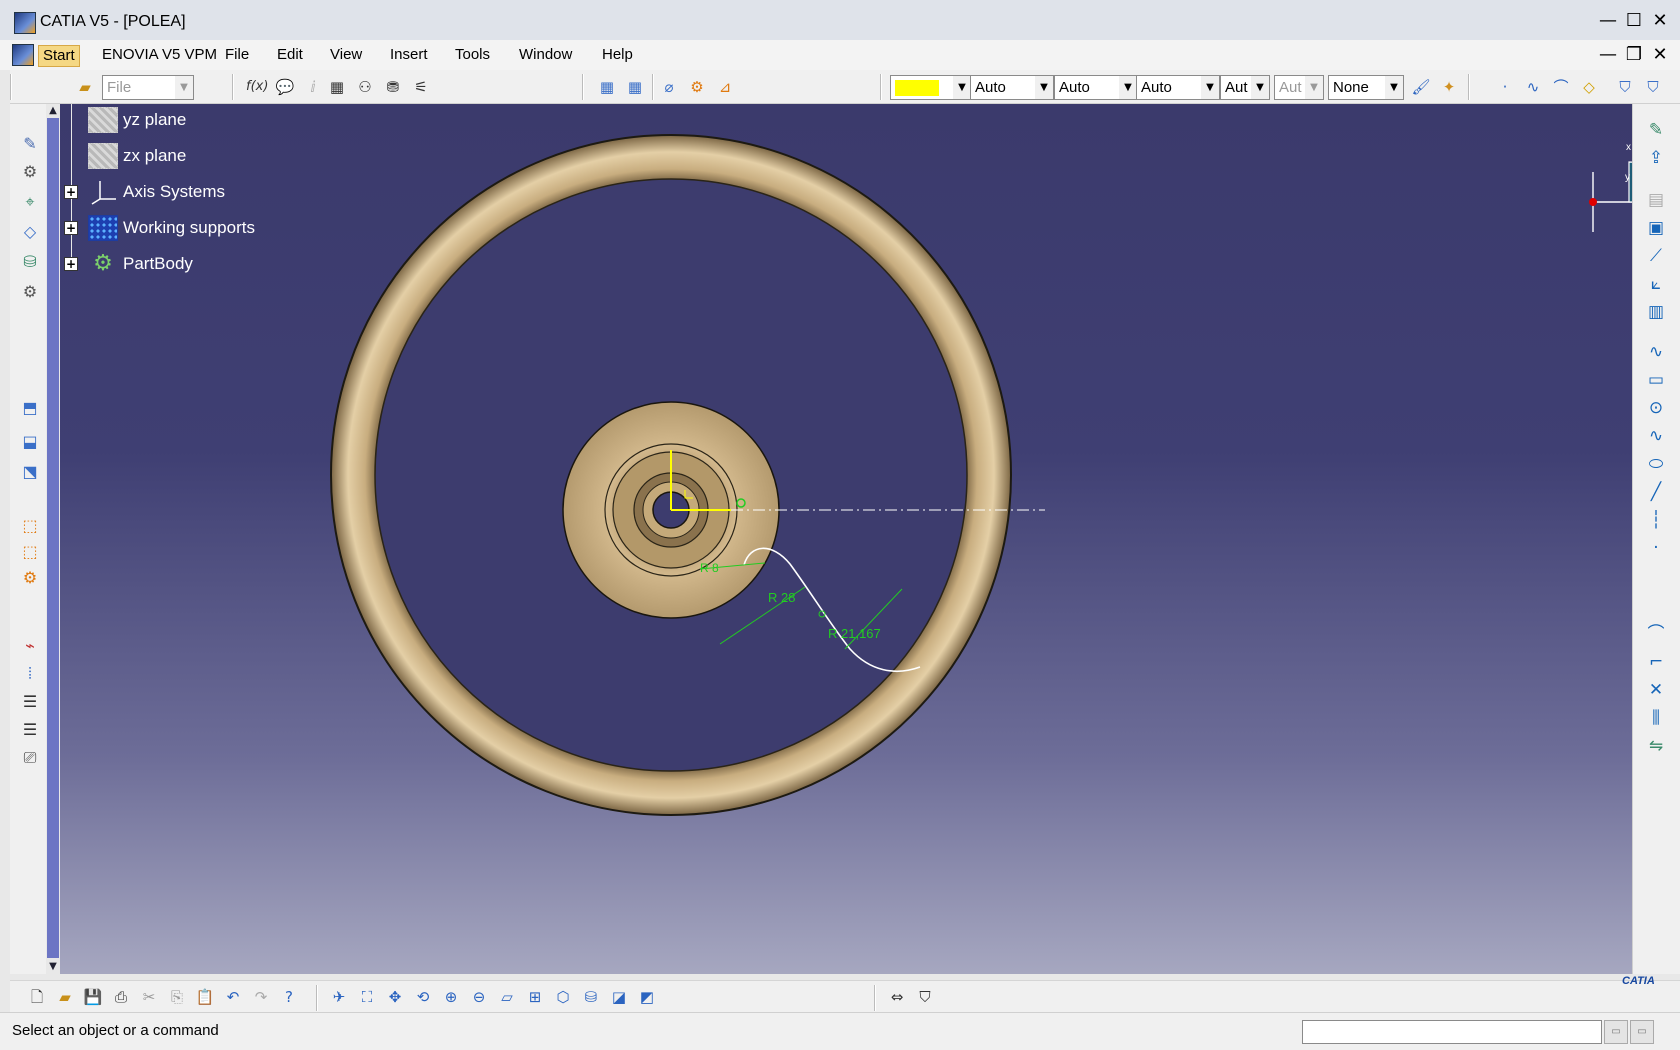  I want to click on positioned-sketch-icon: ⌖, so click(30, 202).